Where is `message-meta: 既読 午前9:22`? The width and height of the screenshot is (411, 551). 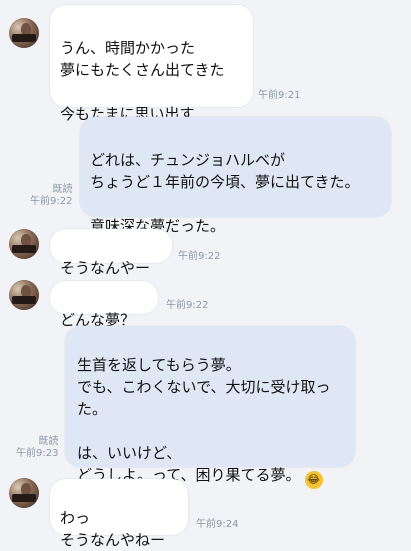
message-meta: 既読 午前9:22 is located at coordinates (51, 196).